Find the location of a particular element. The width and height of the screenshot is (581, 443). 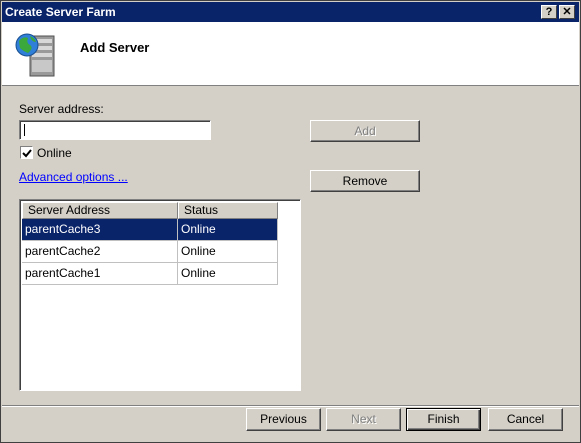

server-address-label: Server address: is located at coordinates (61, 109).